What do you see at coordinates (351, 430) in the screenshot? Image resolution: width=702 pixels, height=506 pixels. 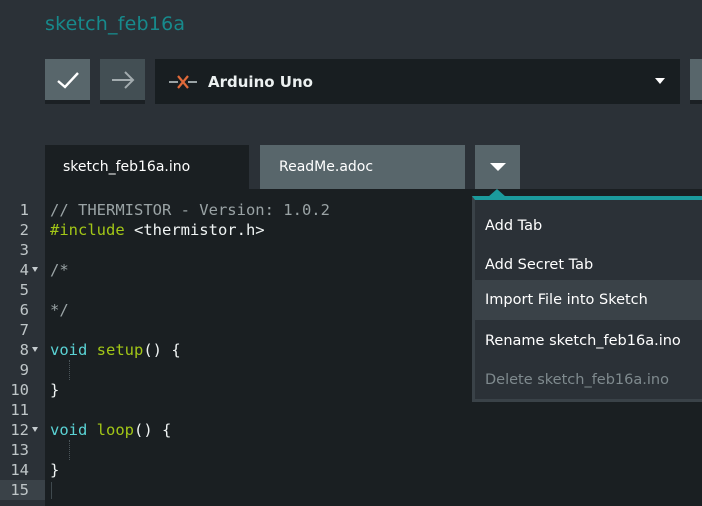 I see `code-line: 12 void loop() {` at bounding box center [351, 430].